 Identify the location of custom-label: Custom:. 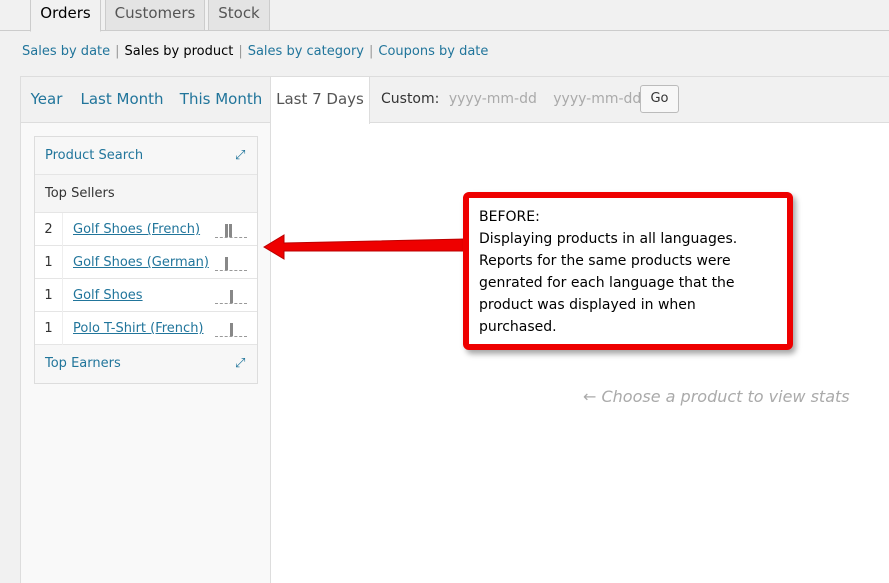
(410, 99).